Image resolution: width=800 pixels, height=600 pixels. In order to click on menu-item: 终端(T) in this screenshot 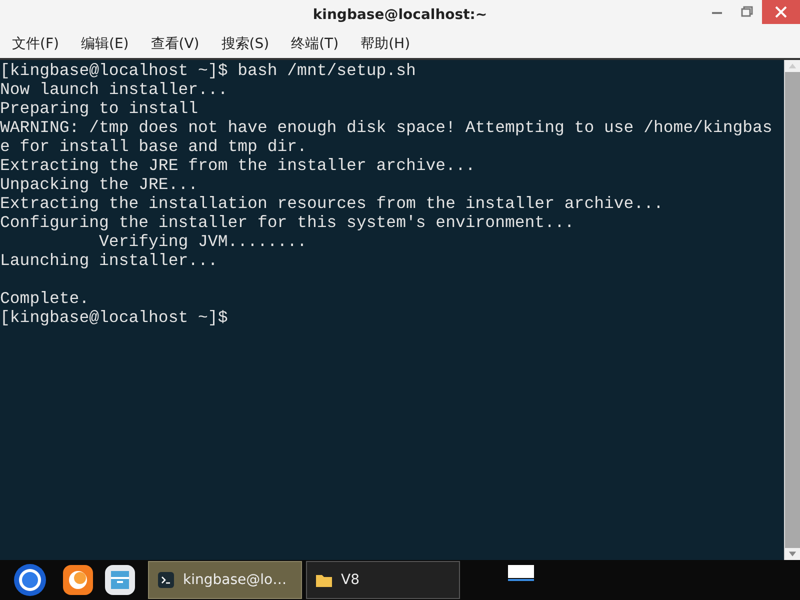, I will do `click(315, 44)`.